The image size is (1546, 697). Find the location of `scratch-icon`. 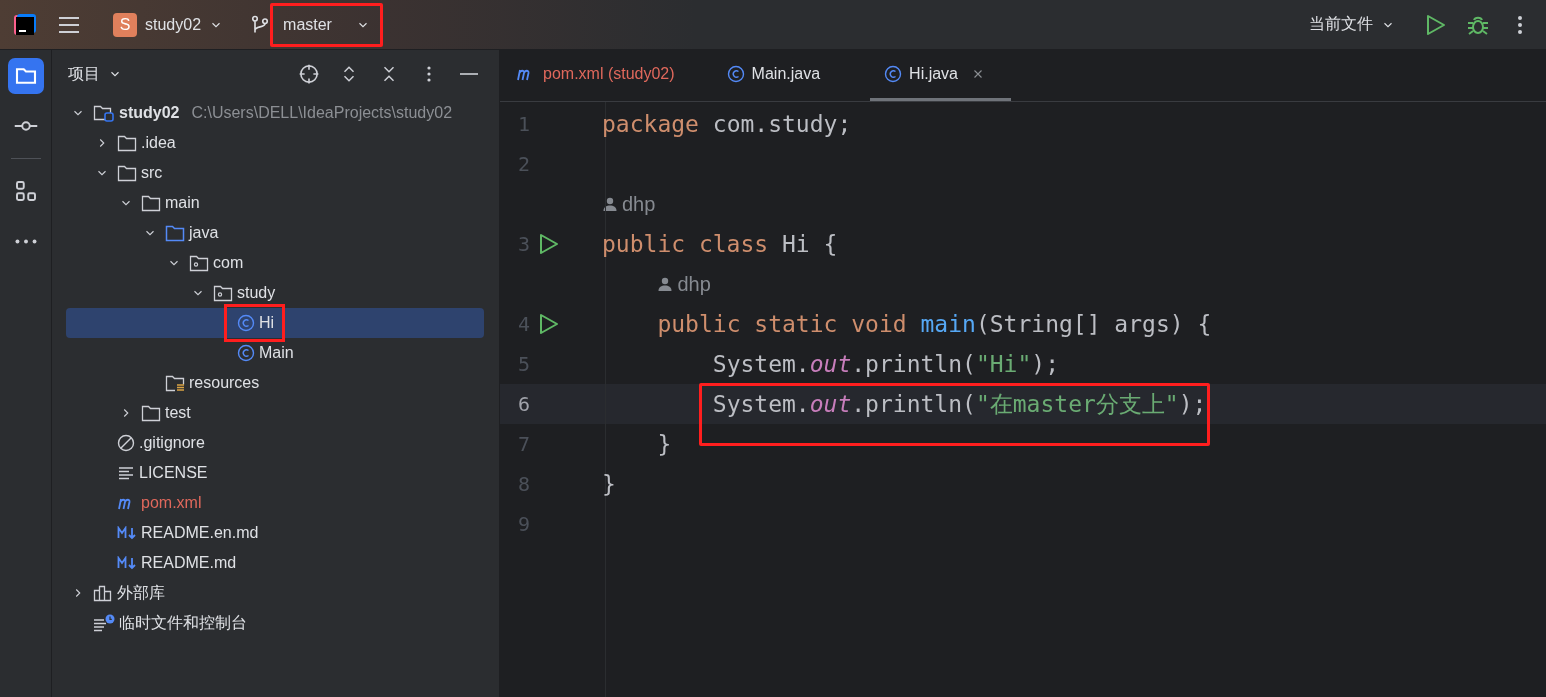

scratch-icon is located at coordinates (104, 623).